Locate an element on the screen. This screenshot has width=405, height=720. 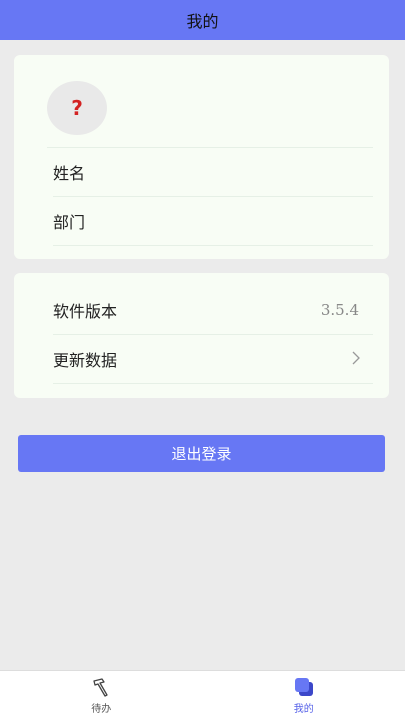
tab-todo: 待办 is located at coordinates (101, 695).